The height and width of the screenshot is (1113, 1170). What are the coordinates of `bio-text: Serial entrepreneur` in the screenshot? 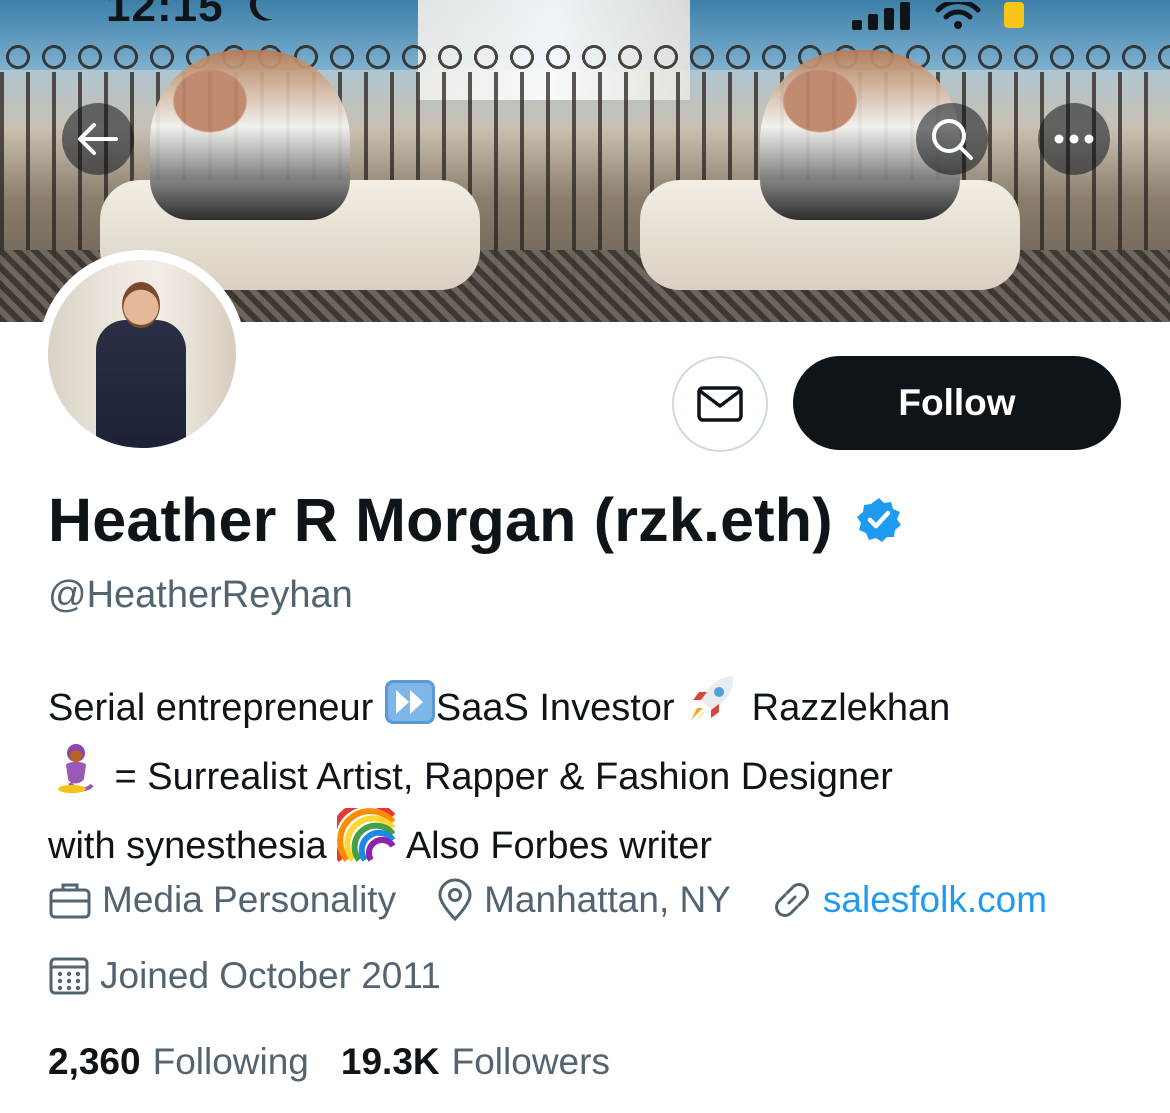 It's located at (216, 708).